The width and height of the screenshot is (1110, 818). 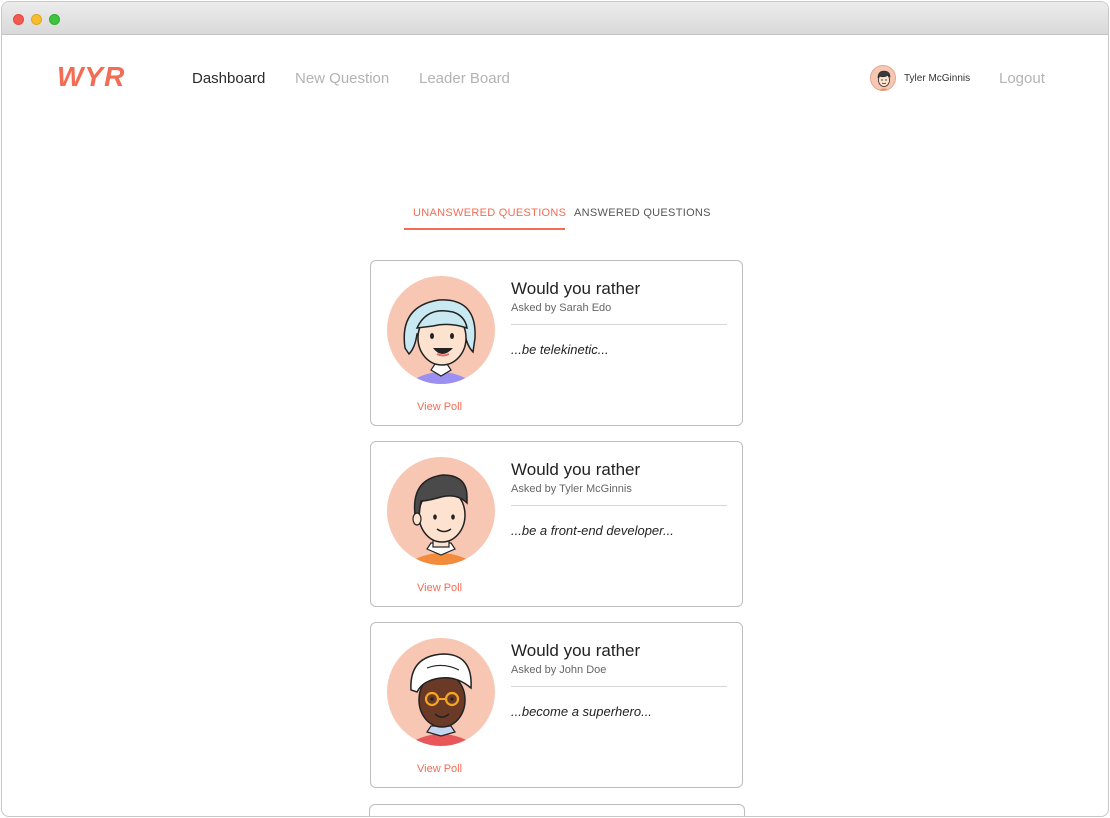 What do you see at coordinates (555, 18) in the screenshot?
I see `title-bar` at bounding box center [555, 18].